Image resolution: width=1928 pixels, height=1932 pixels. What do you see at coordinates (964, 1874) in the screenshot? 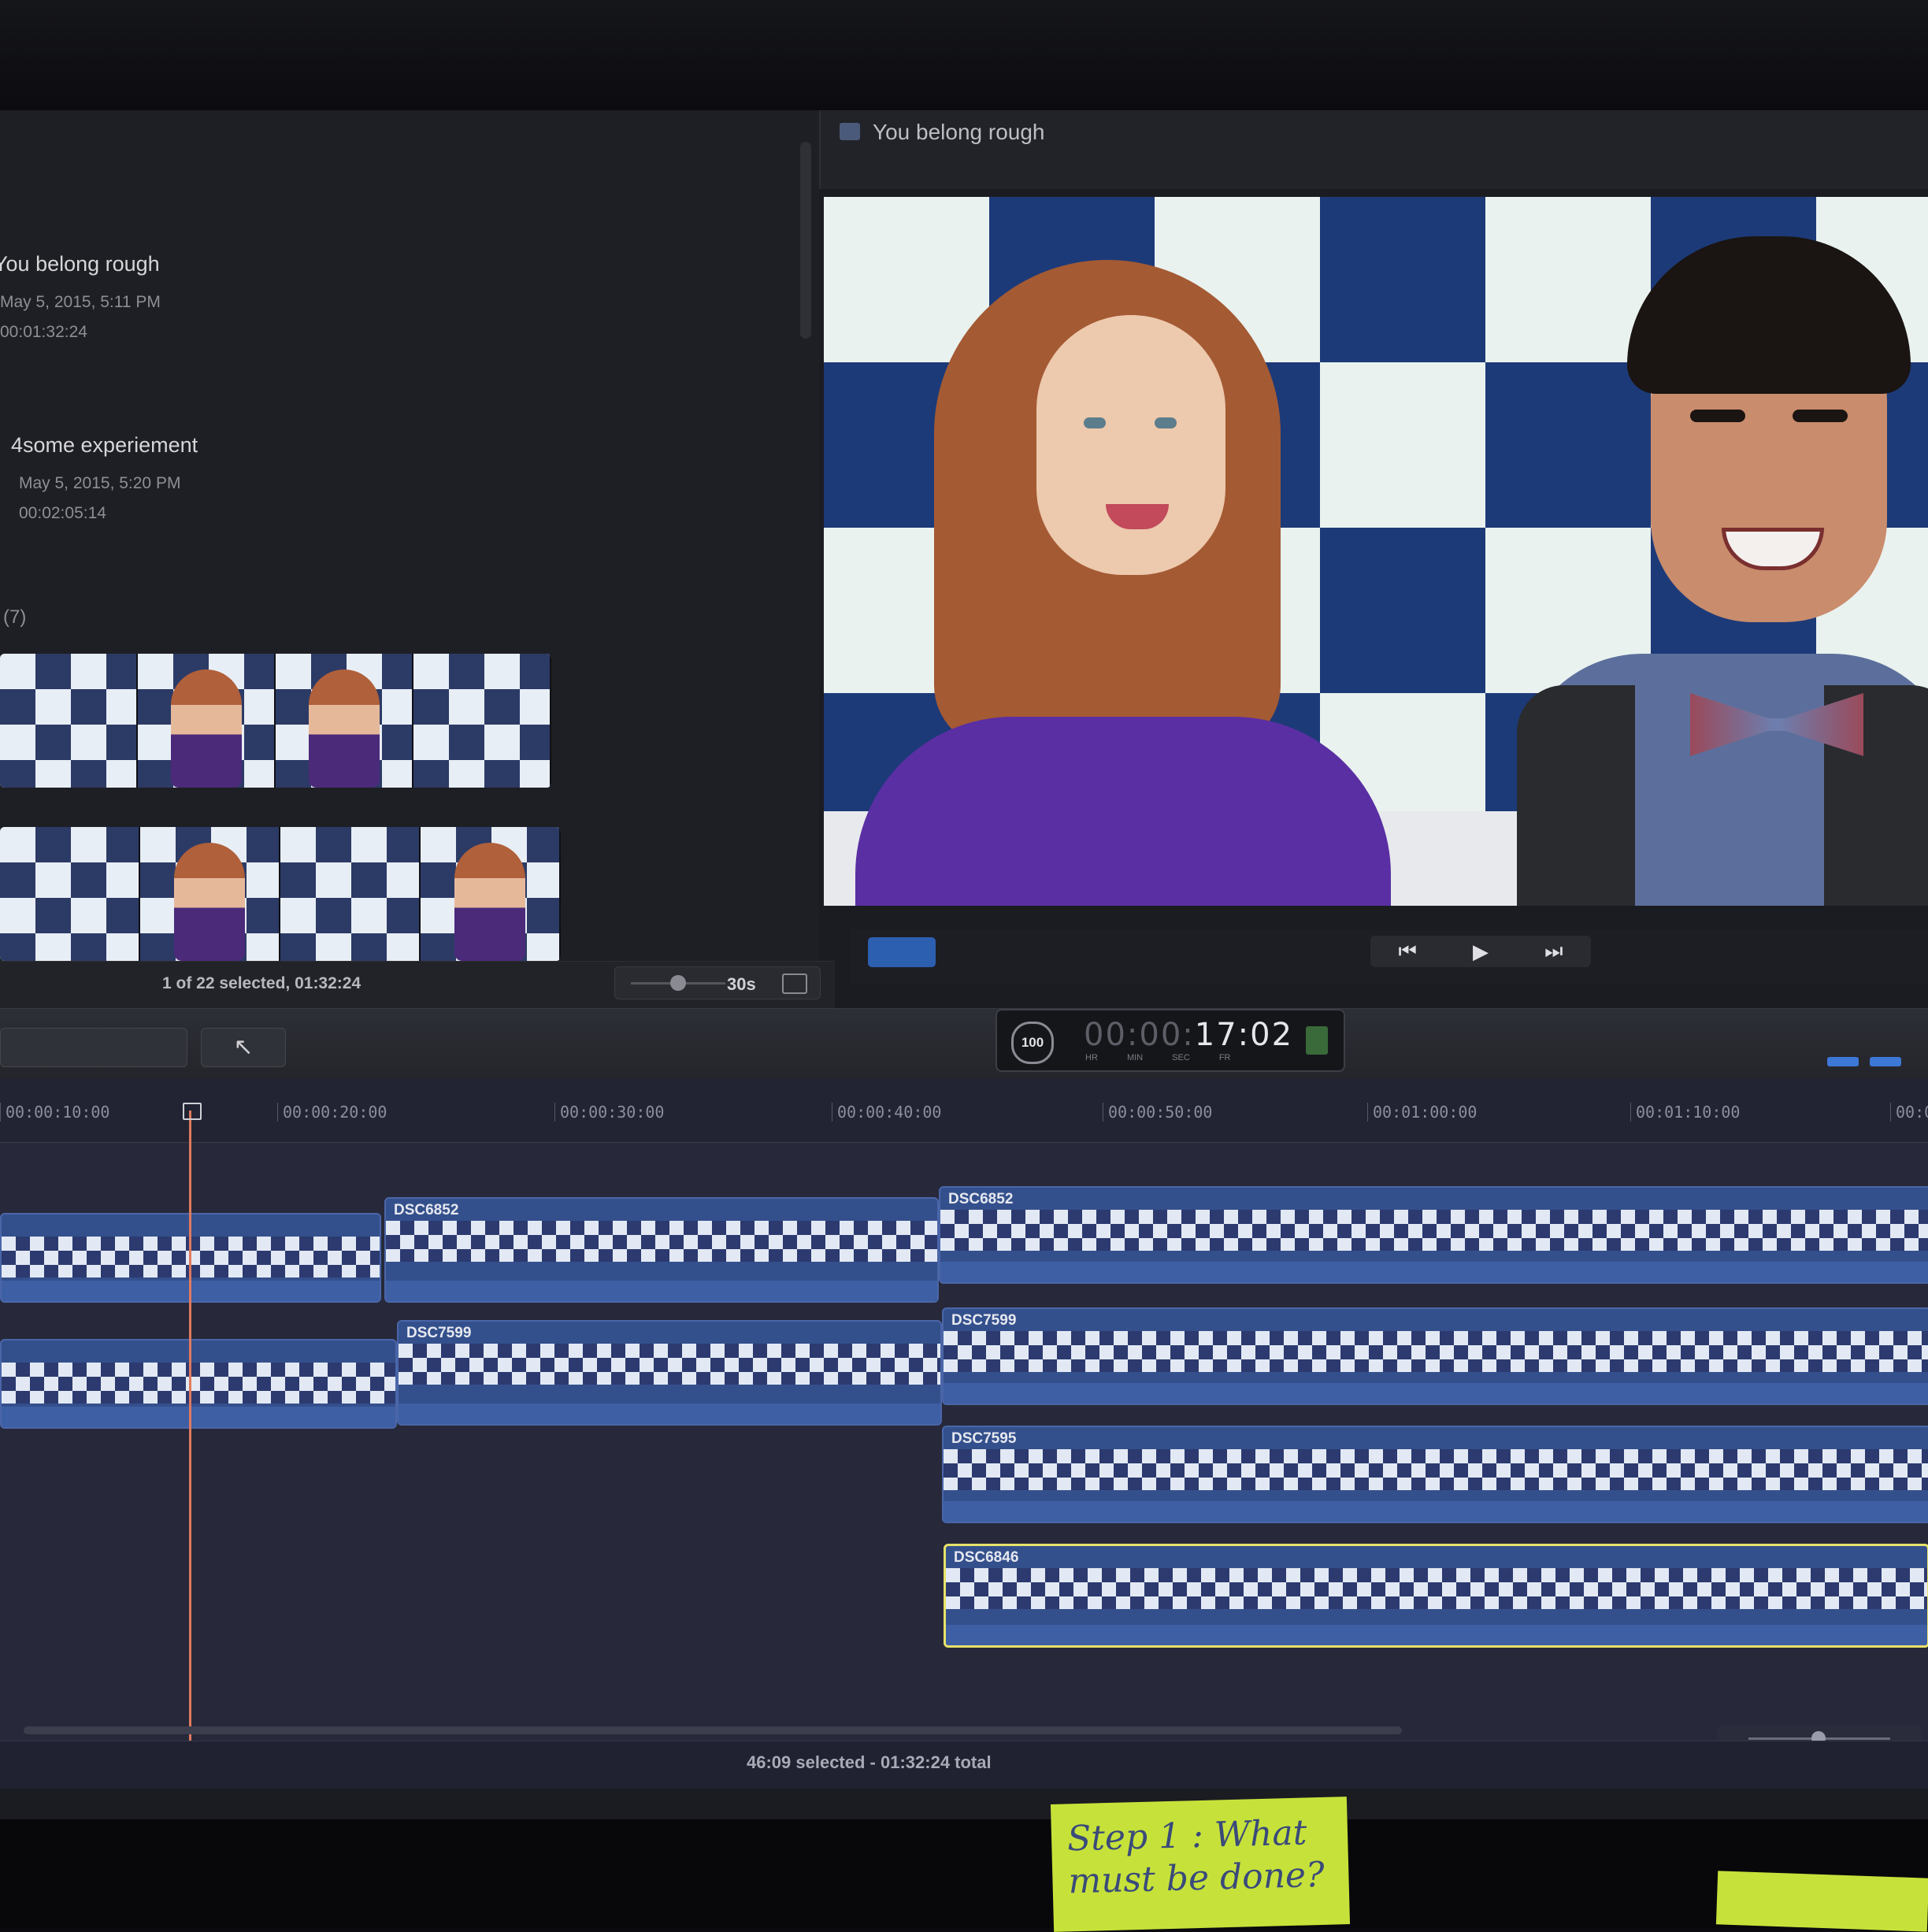
I see `desk-area` at bounding box center [964, 1874].